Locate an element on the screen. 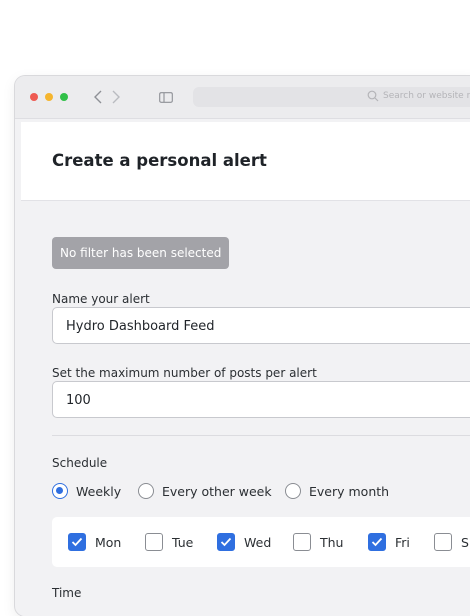 This screenshot has height=616, width=470. radio-label: Every month is located at coordinates (349, 491).